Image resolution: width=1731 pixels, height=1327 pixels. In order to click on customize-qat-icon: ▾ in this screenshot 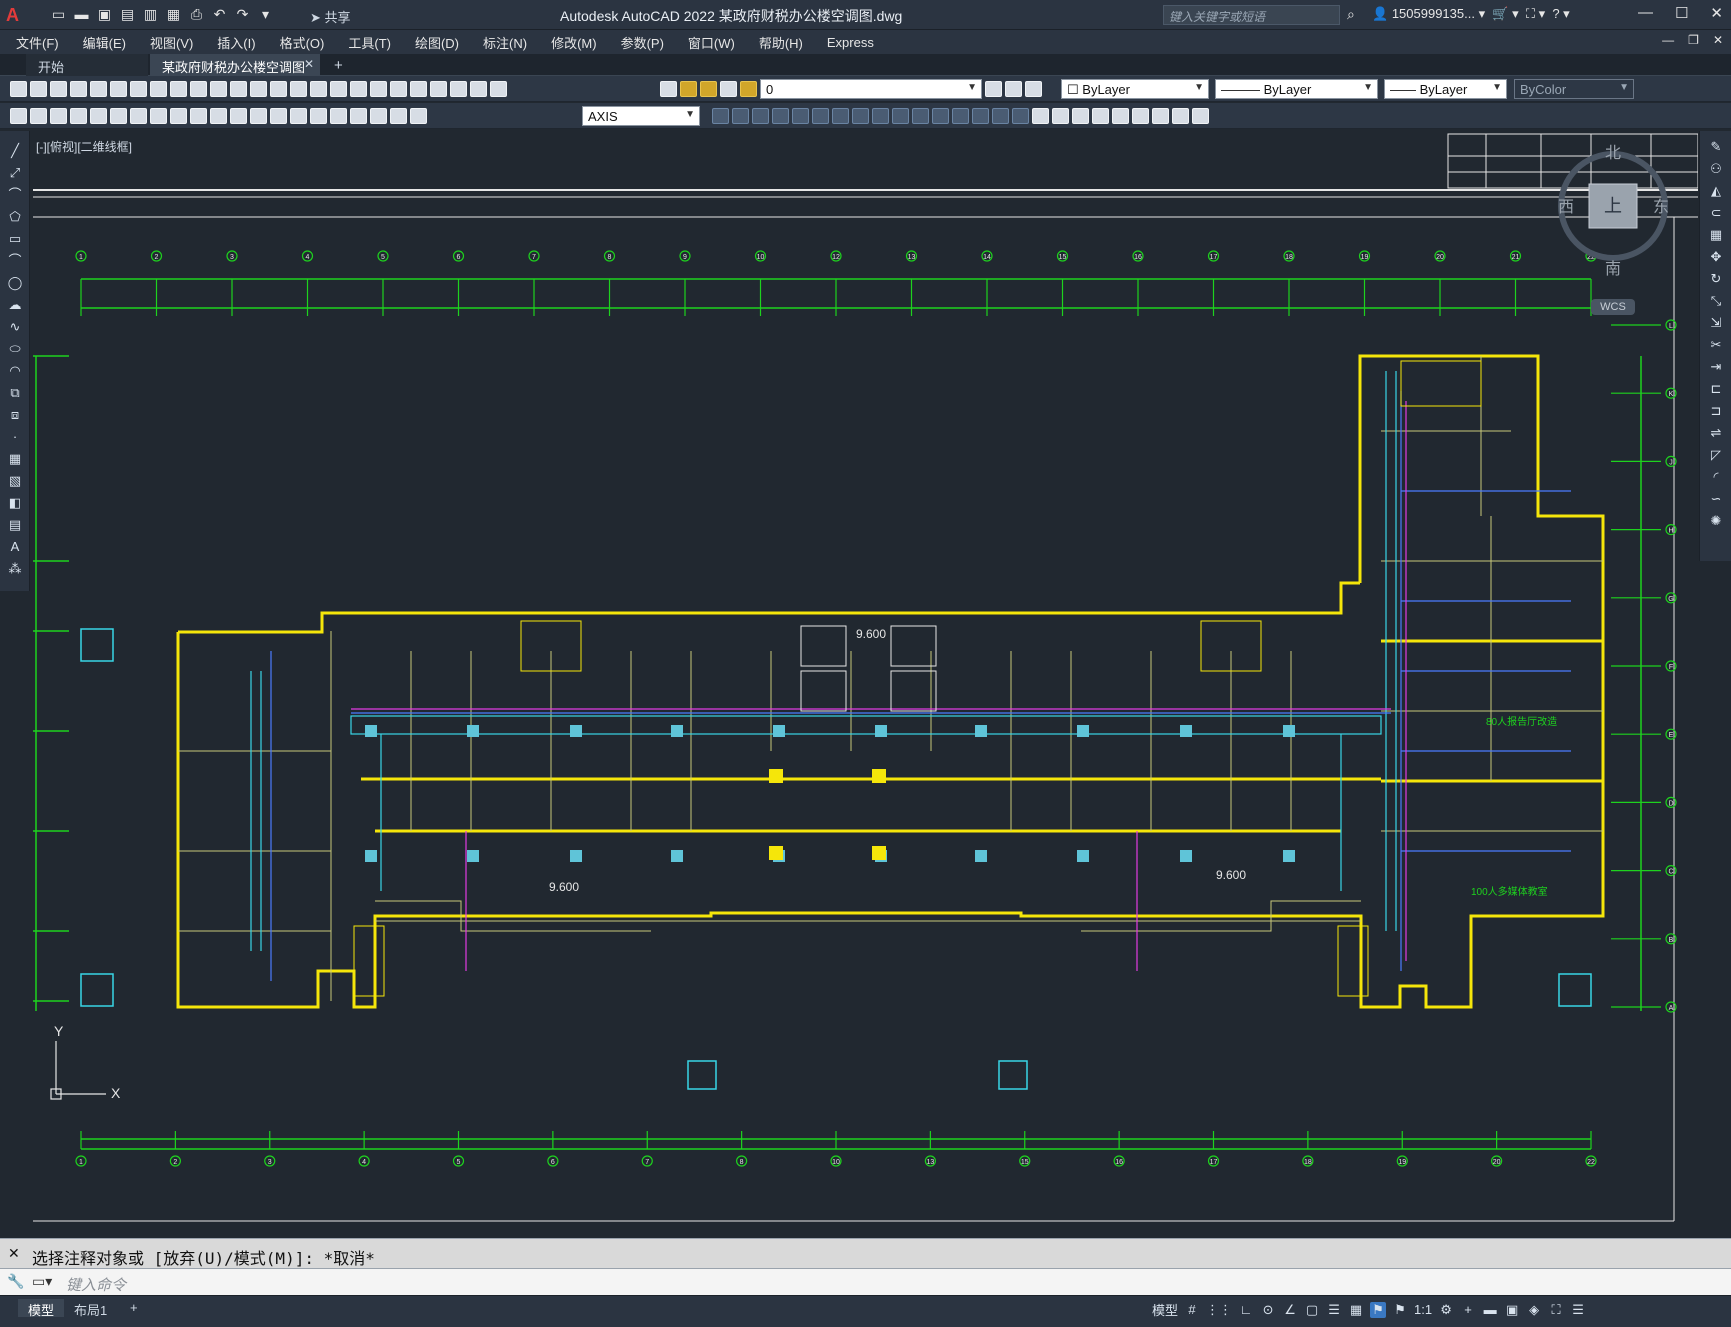, I will do `click(265, 14)`.